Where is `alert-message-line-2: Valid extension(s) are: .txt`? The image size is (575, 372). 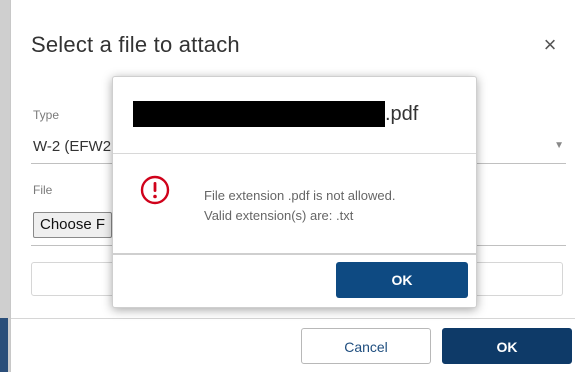
alert-message-line-2: Valid extension(s) are: .txt is located at coordinates (279, 215).